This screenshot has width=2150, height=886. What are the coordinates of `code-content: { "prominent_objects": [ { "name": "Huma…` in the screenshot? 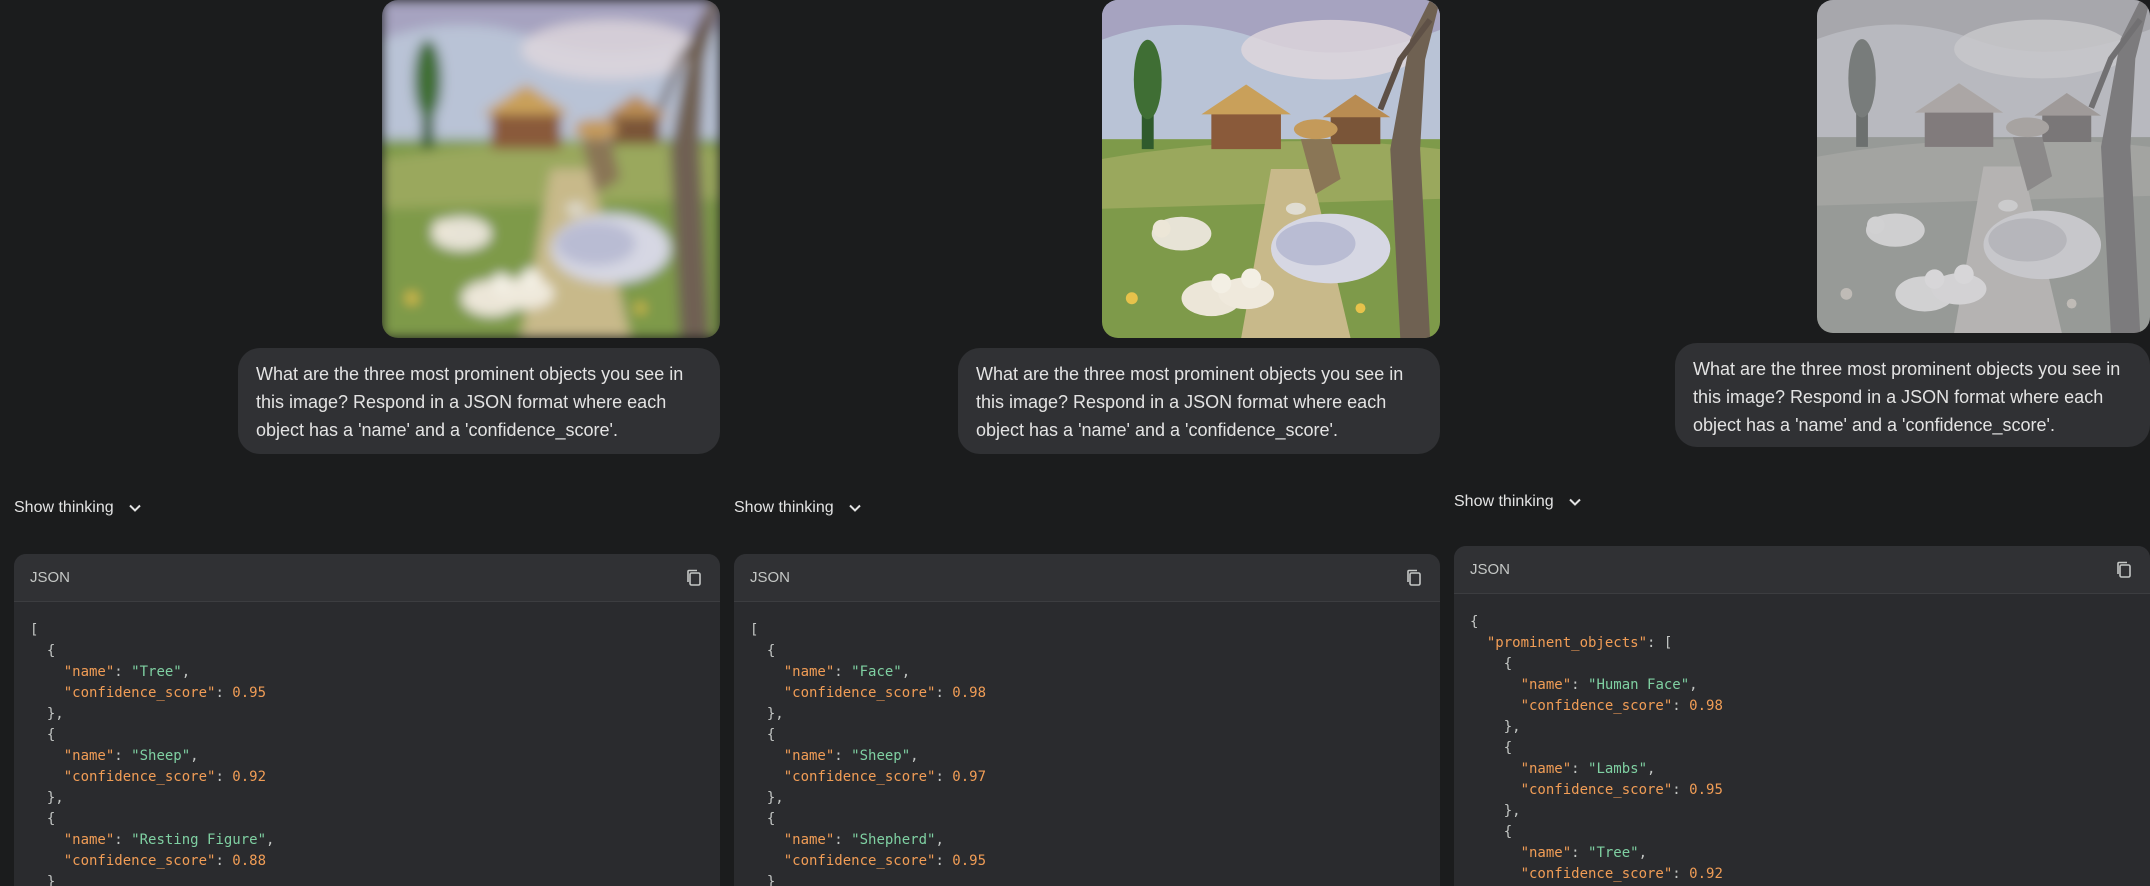 It's located at (1802, 740).